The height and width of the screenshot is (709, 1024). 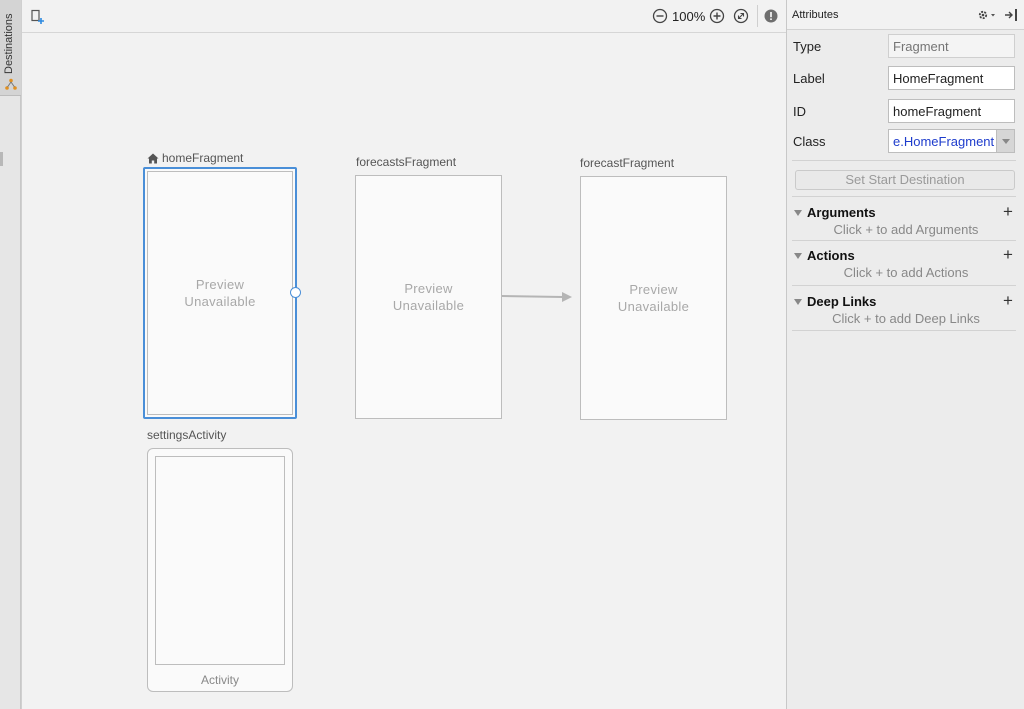 I want to click on type-field, so click(x=951, y=46).